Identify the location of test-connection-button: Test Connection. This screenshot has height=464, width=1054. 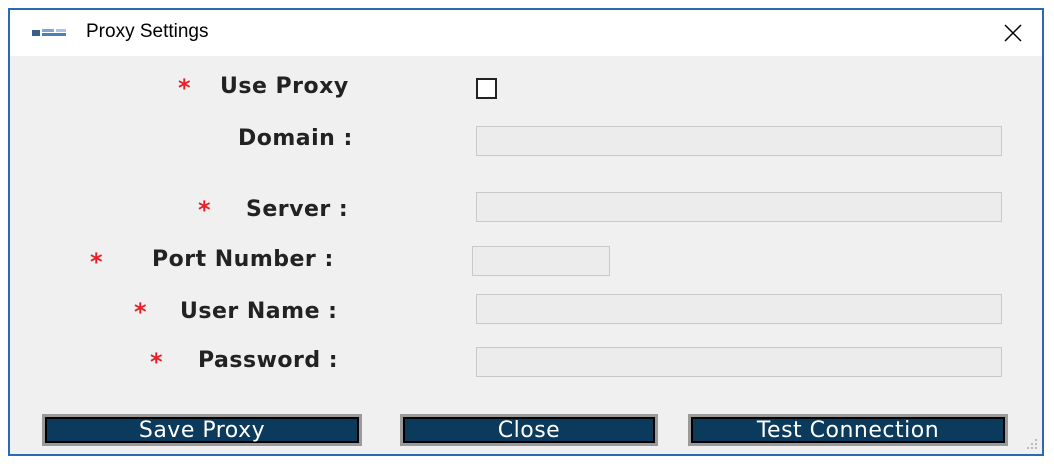
(848, 430).